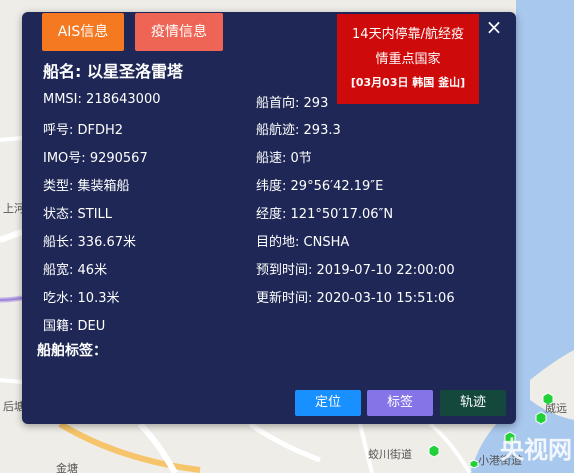  I want to click on close-icon: ×, so click(494, 27).